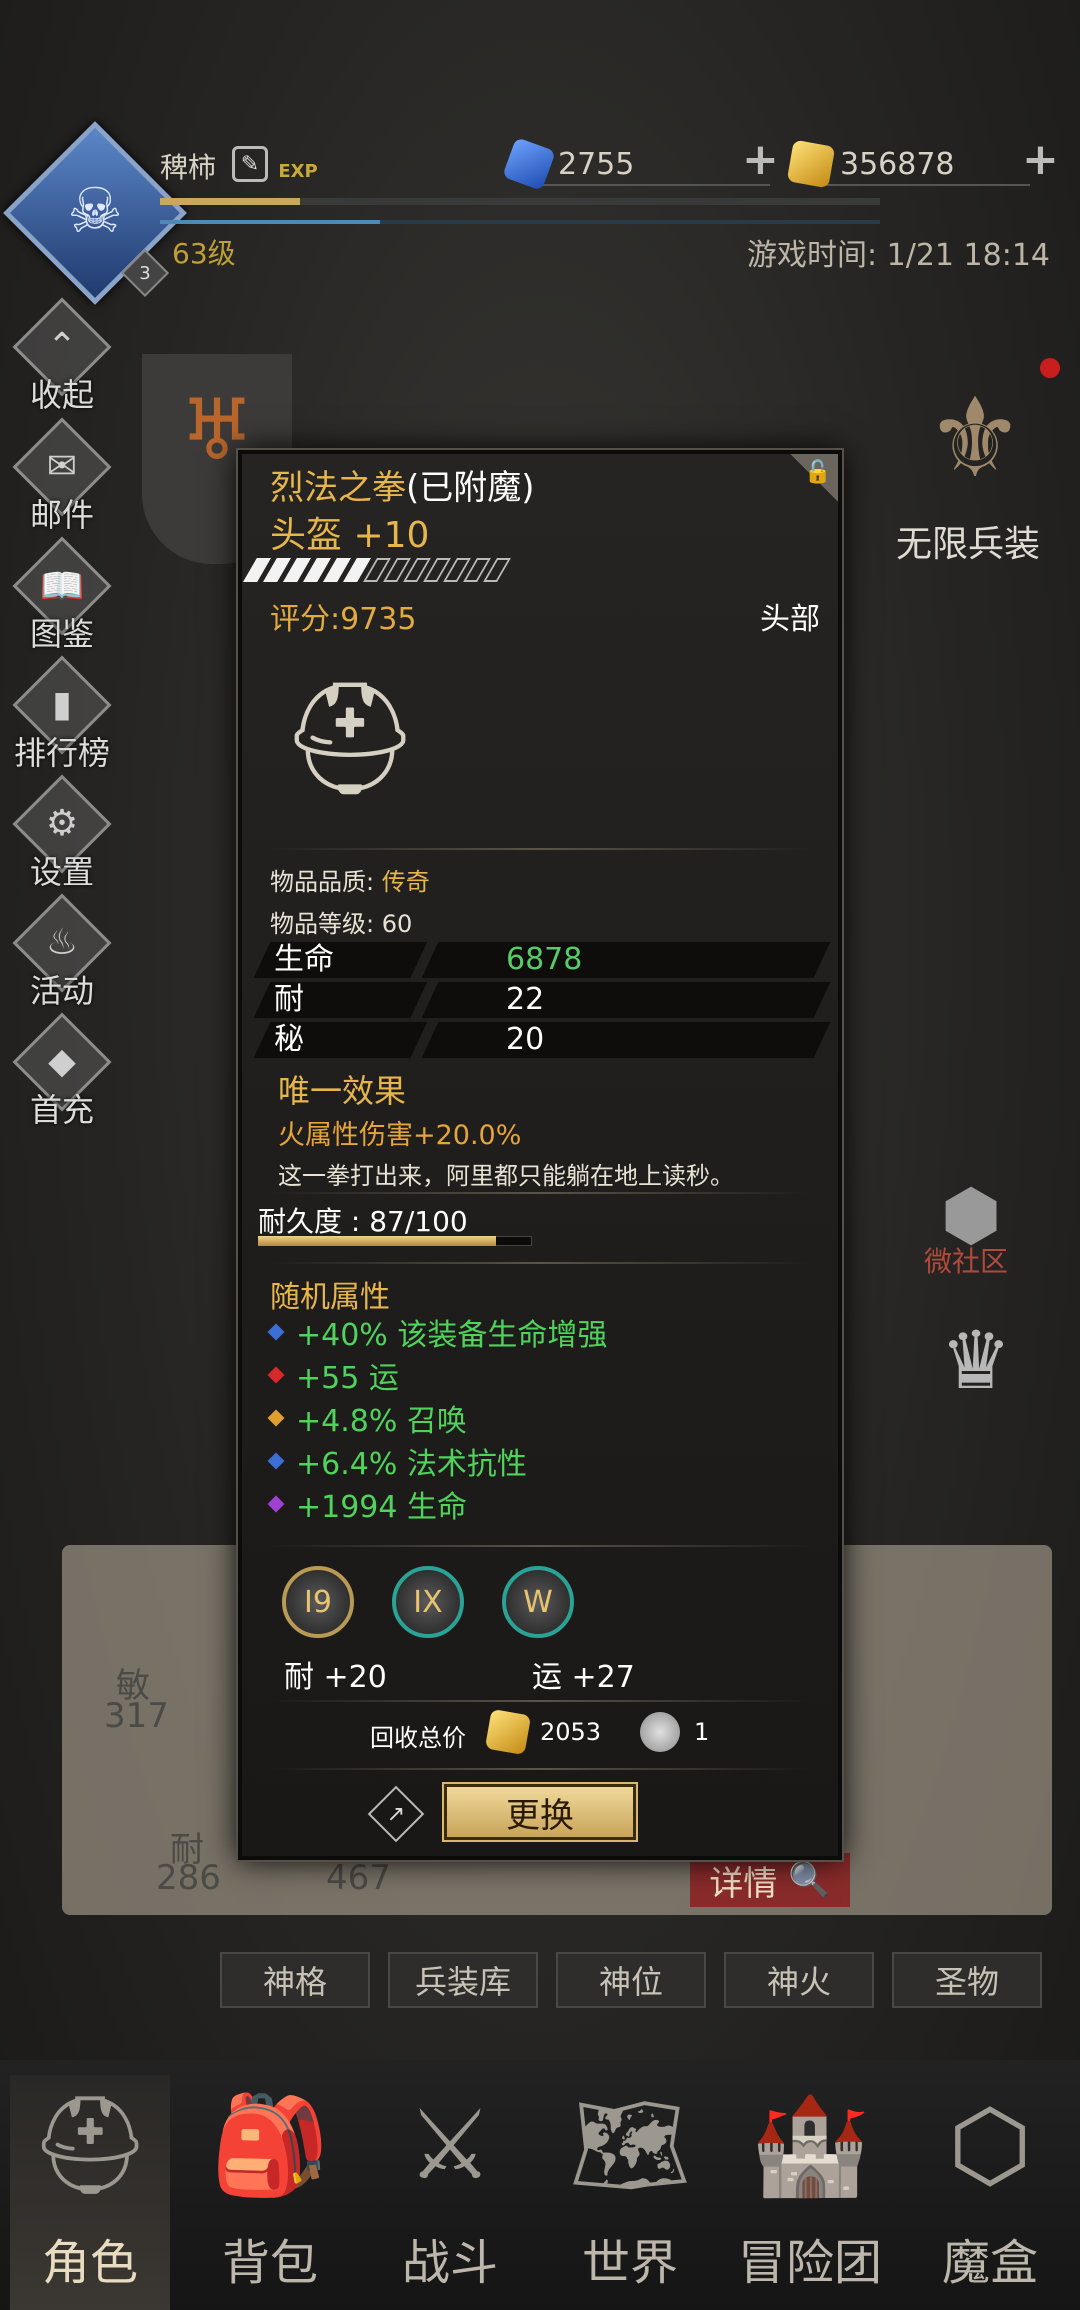 This screenshot has height=2310, width=1080. What do you see at coordinates (538, 1602) in the screenshot?
I see `rune-socket-3: W` at bounding box center [538, 1602].